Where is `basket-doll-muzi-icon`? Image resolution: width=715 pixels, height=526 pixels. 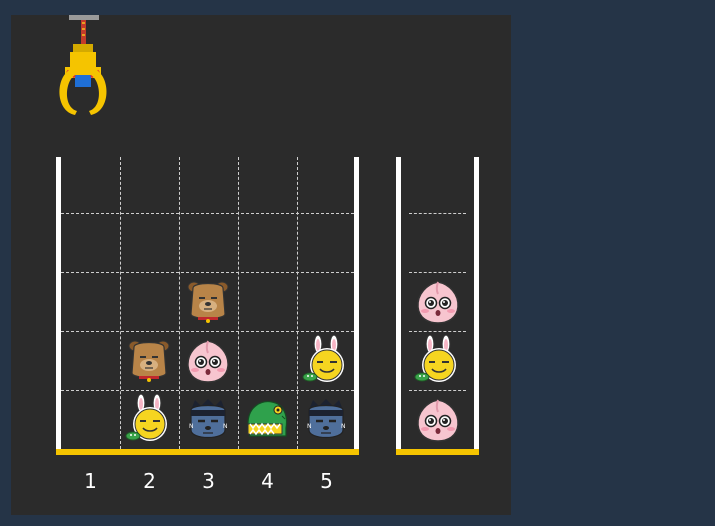 basket-doll-muzi-icon is located at coordinates (438, 360).